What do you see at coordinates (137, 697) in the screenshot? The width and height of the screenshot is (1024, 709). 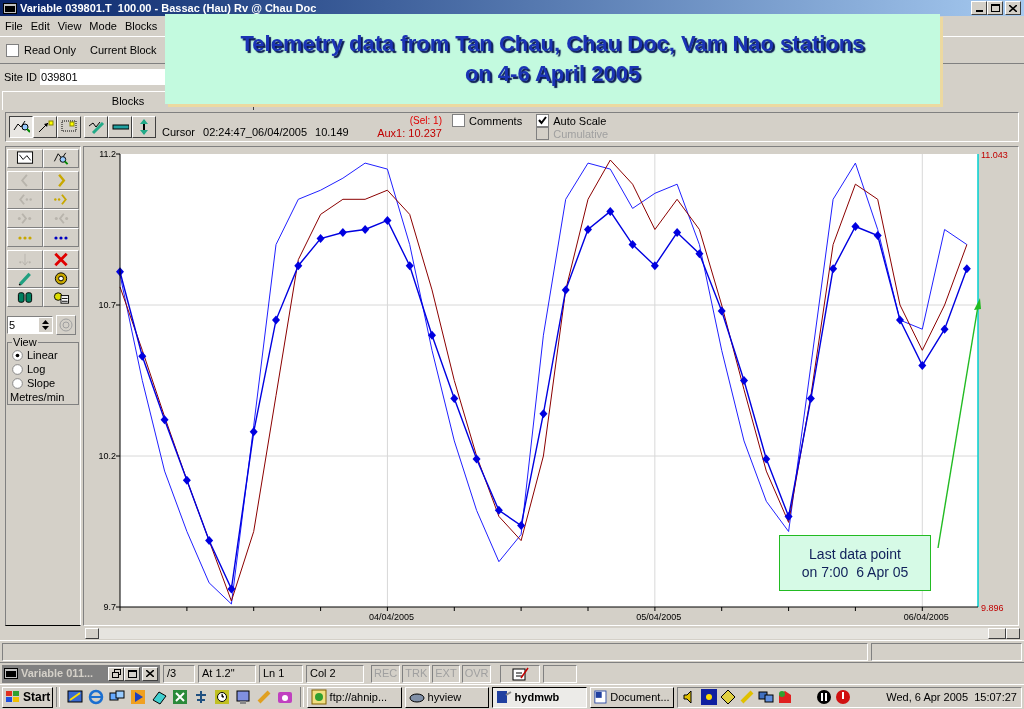 I see `play-icon` at bounding box center [137, 697].